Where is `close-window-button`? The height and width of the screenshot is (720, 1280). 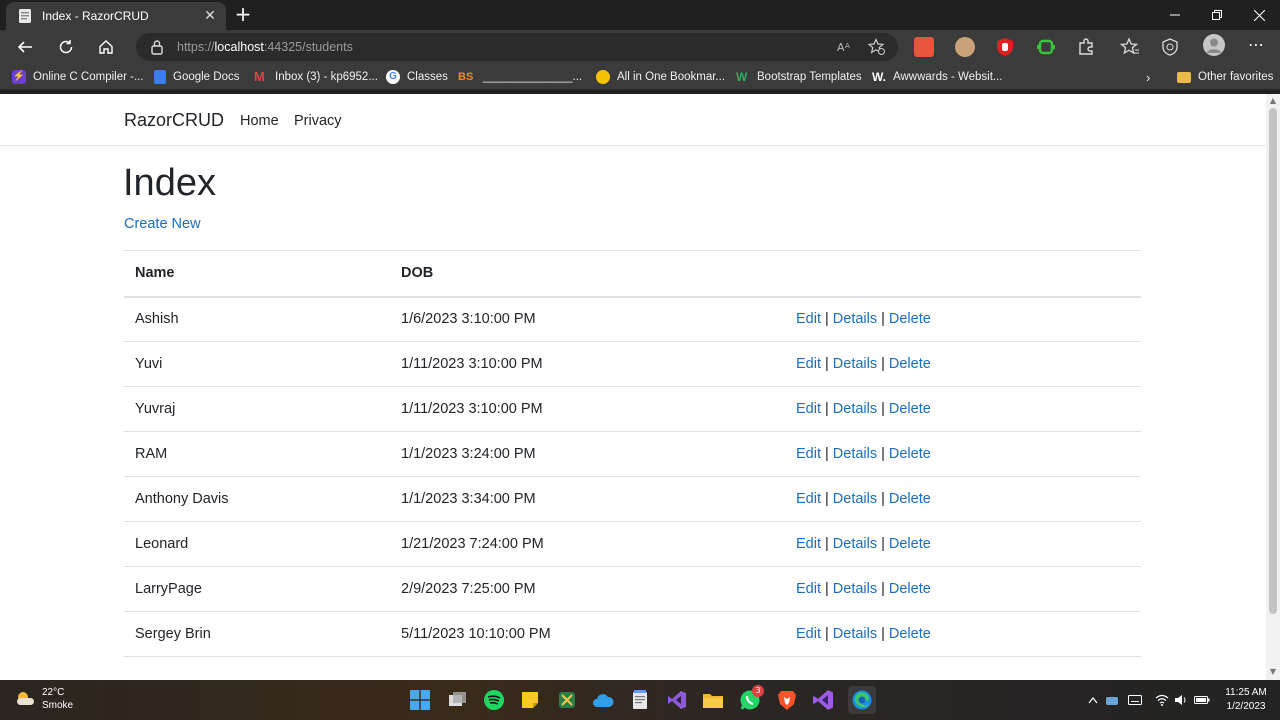
close-window-button is located at coordinates (1259, 15).